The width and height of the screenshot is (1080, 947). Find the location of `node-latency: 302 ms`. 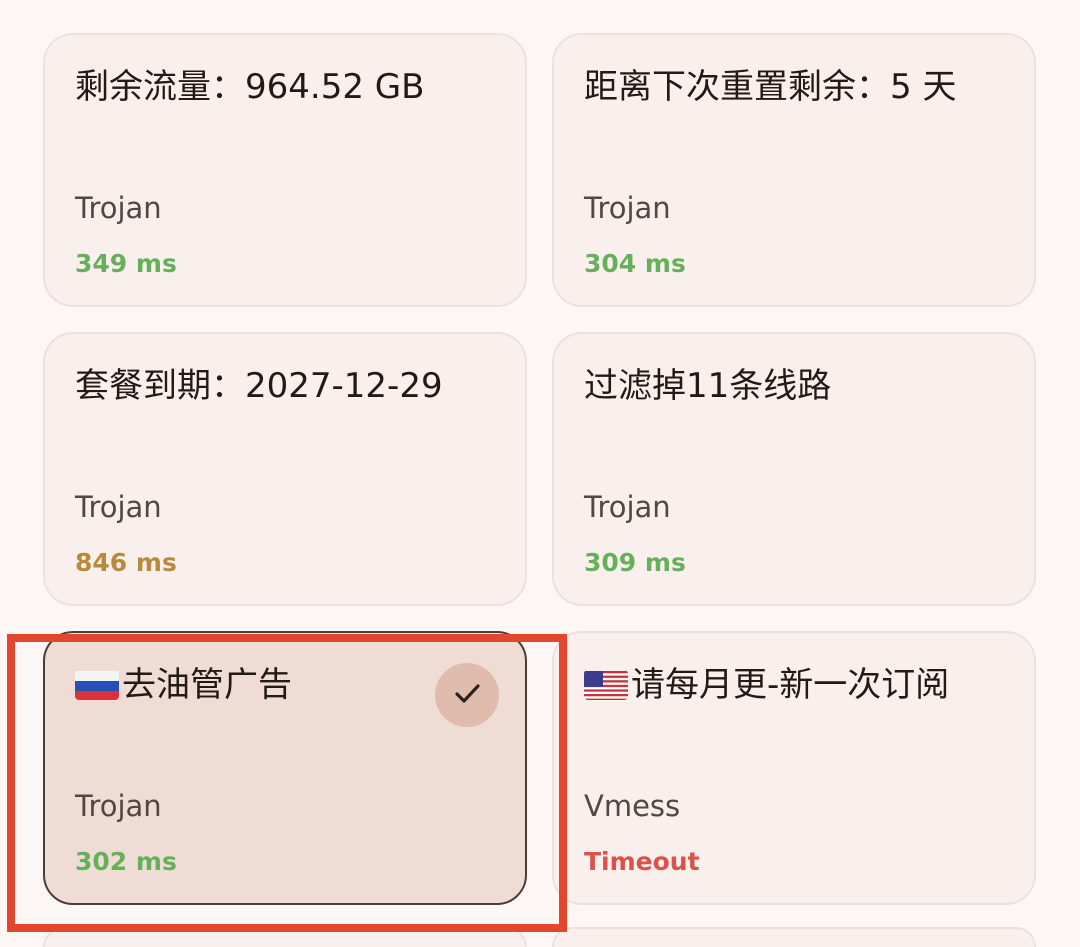

node-latency: 302 ms is located at coordinates (126, 861).